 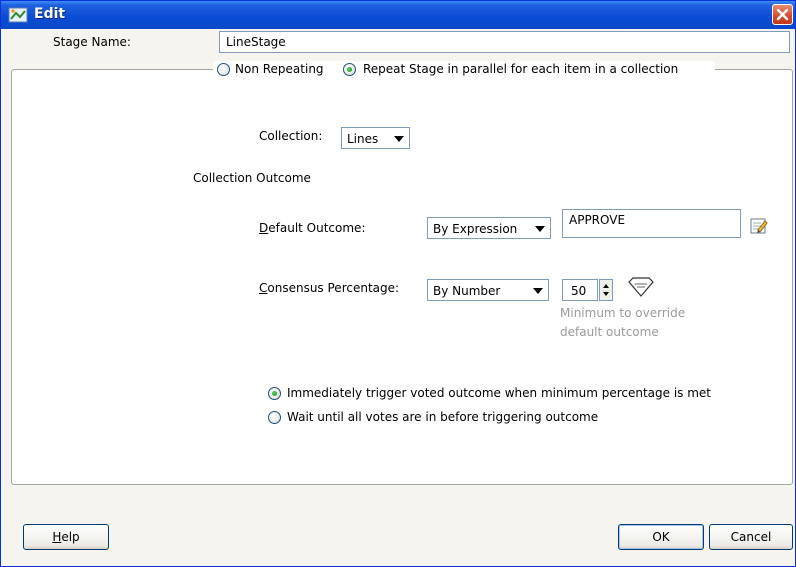 I want to click on stage-name-input: LineStage, so click(x=504, y=42).